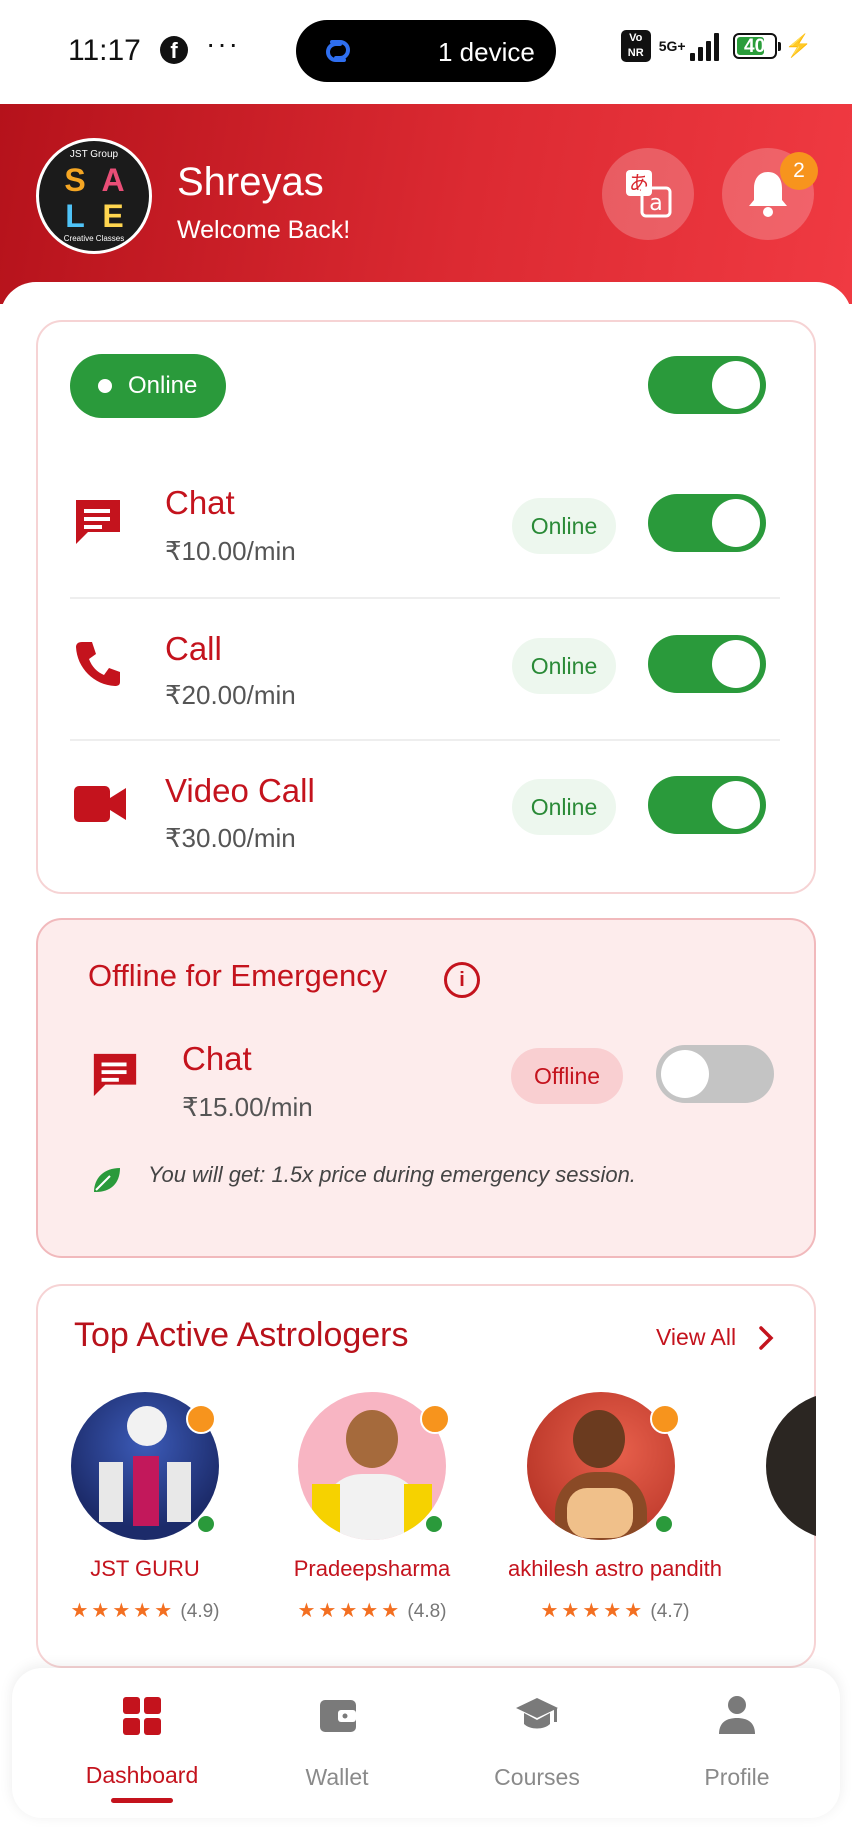 The image size is (852, 1847). Describe the element at coordinates (537, 1713) in the screenshot. I see `graduation-cap-icon` at that location.